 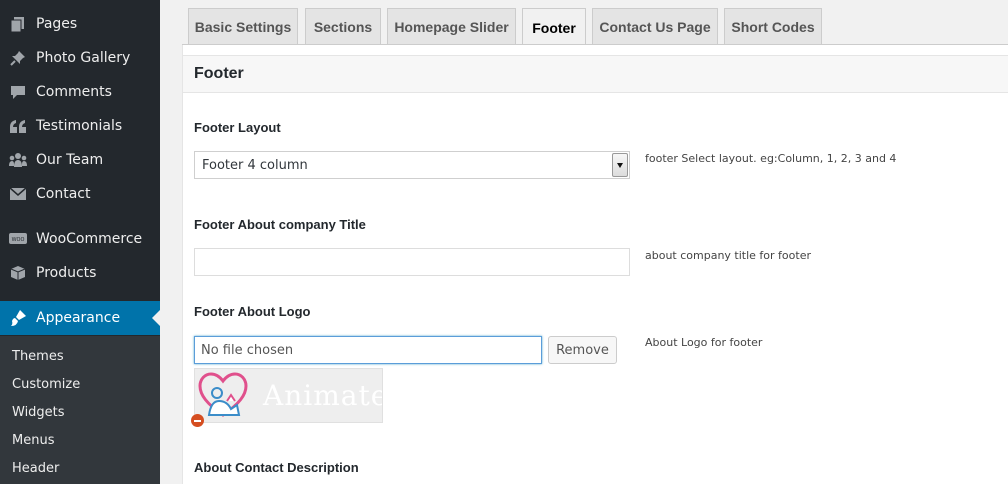 What do you see at coordinates (18, 58) in the screenshot?
I see `pin-icon` at bounding box center [18, 58].